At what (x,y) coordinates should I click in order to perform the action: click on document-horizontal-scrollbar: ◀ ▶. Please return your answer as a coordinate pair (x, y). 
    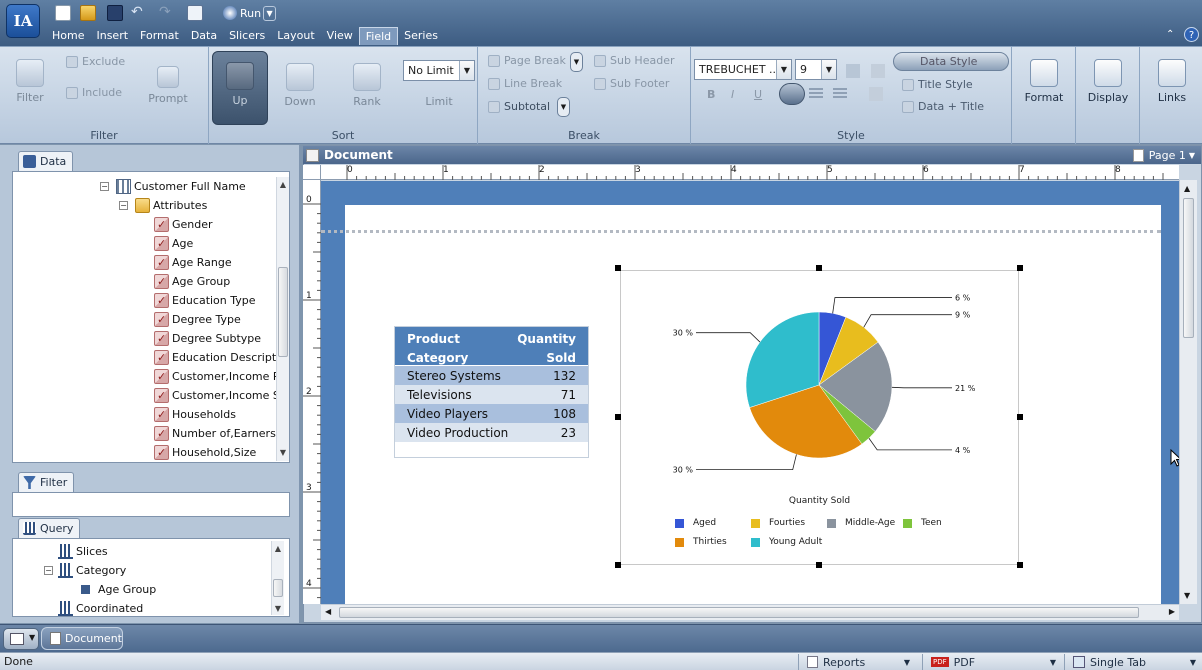
    Looking at the image, I should click on (750, 612).